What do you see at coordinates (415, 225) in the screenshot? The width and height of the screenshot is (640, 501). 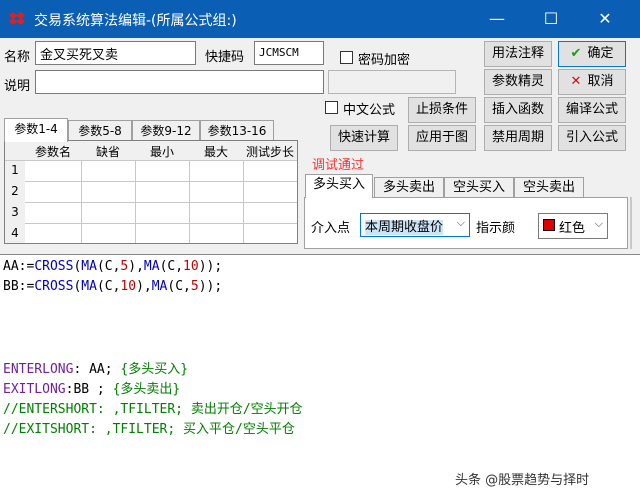 I see `entry-point-select: 本周期收盘价 ⌵` at bounding box center [415, 225].